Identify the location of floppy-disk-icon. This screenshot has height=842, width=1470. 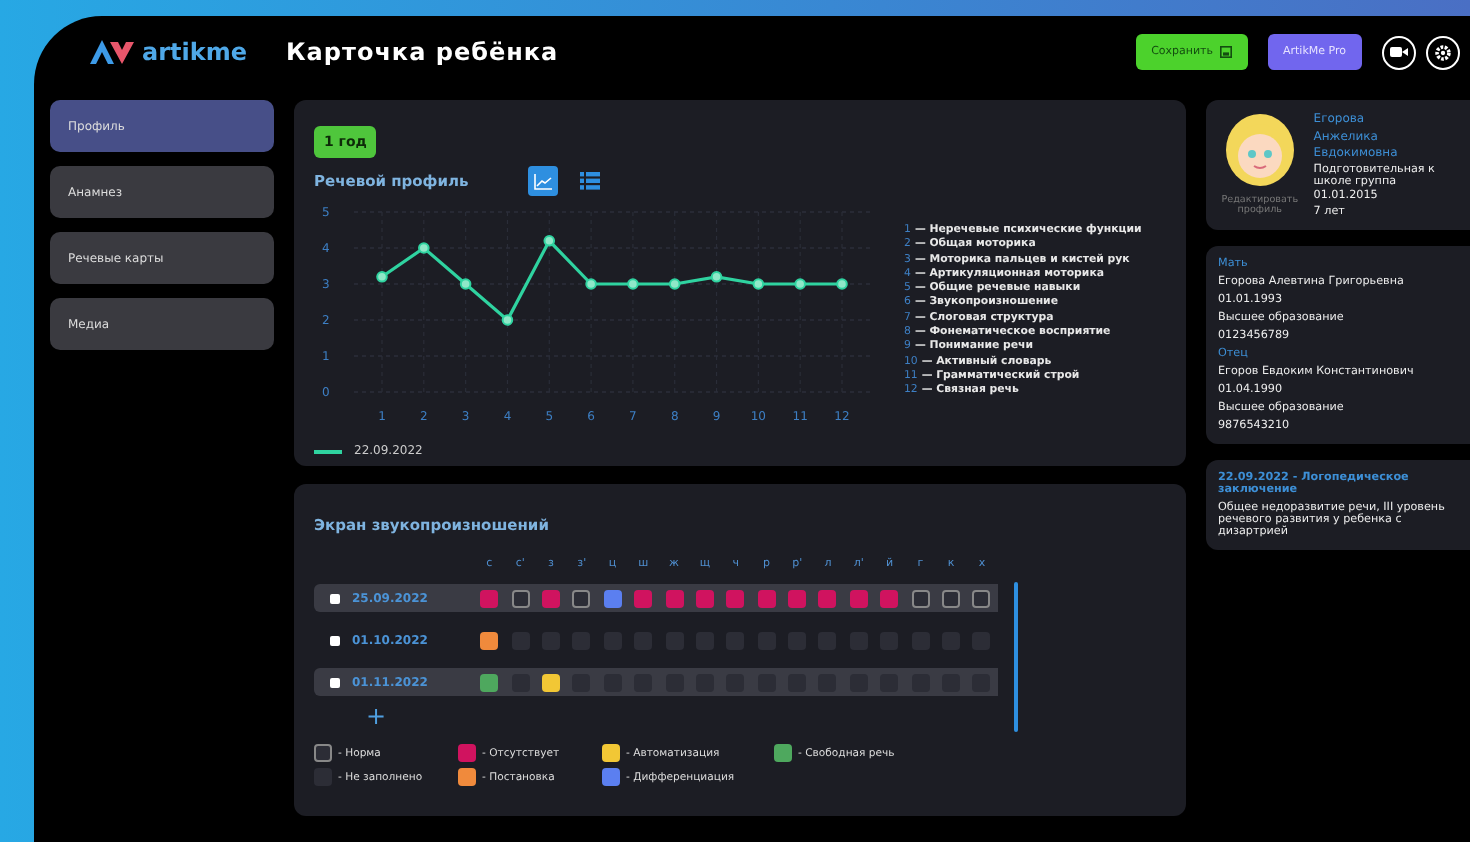
(1225, 52).